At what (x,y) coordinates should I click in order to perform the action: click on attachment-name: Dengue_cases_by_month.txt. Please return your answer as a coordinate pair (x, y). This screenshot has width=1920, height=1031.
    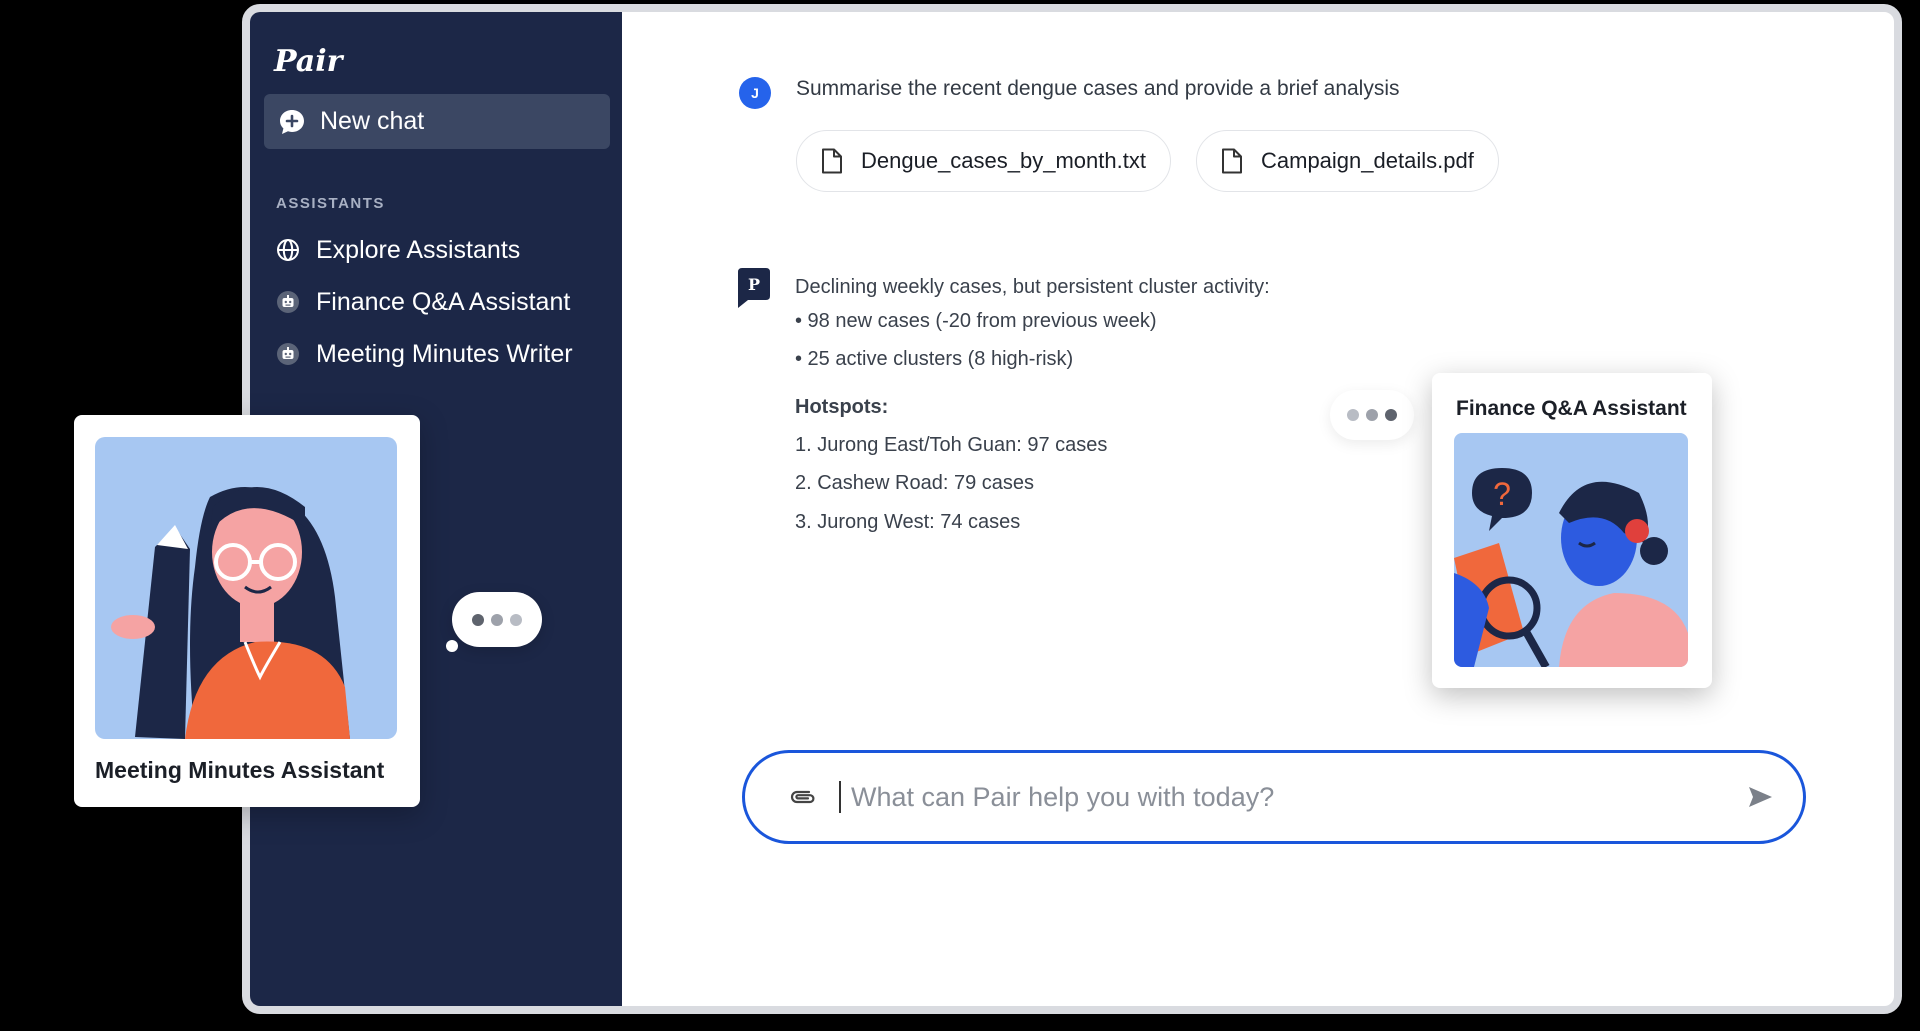
    Looking at the image, I should click on (1003, 160).